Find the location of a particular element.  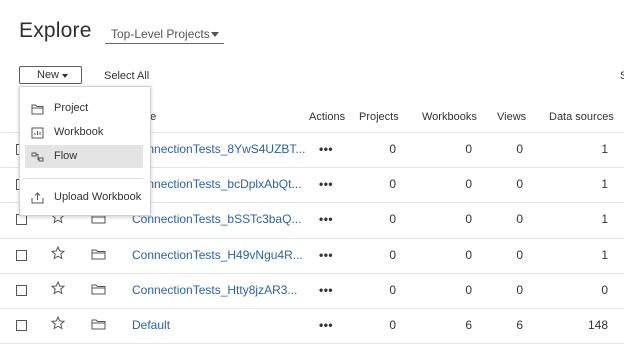

new-button-label: New is located at coordinates (48, 75).